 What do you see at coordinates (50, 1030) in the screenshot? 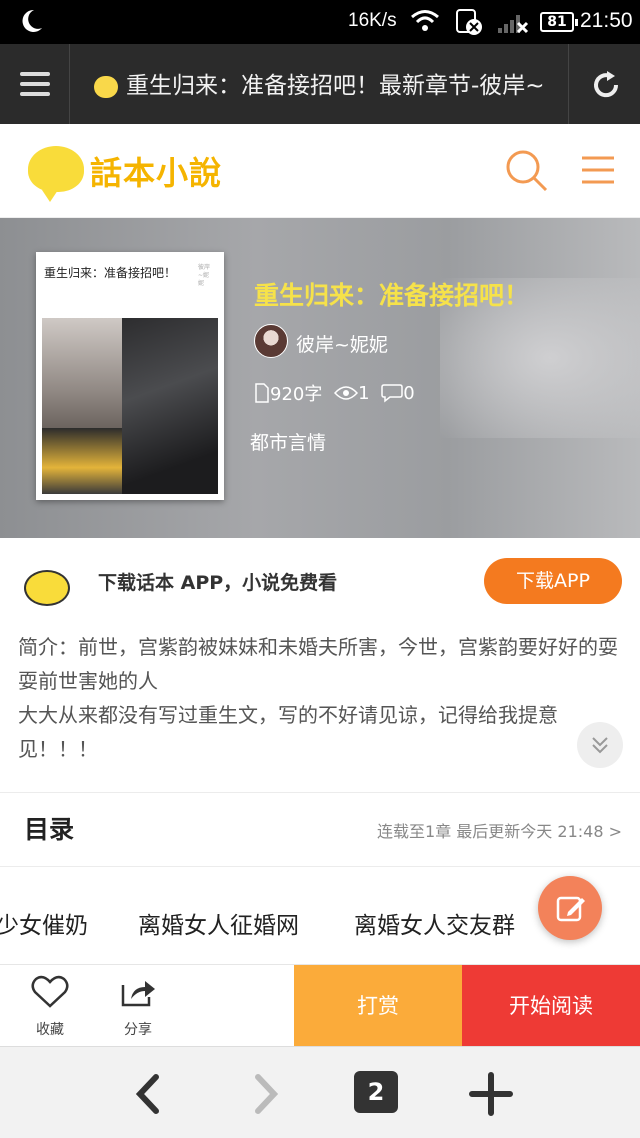
I see `favorite-label: 收藏` at bounding box center [50, 1030].